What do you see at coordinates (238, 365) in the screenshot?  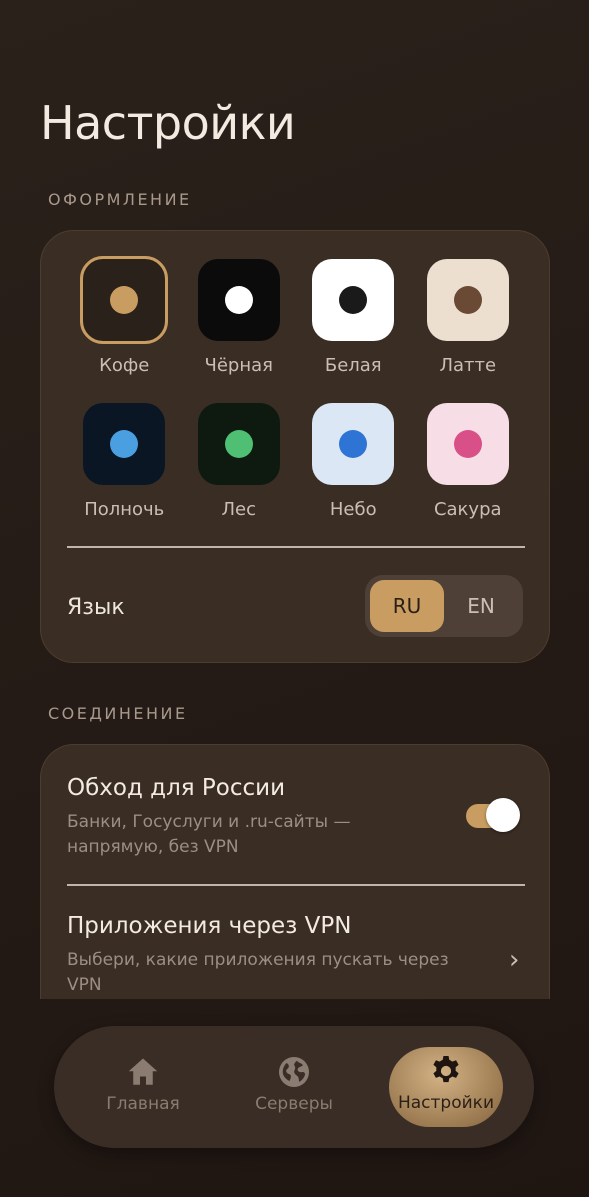 I see `theme-label: Чёрная` at bounding box center [238, 365].